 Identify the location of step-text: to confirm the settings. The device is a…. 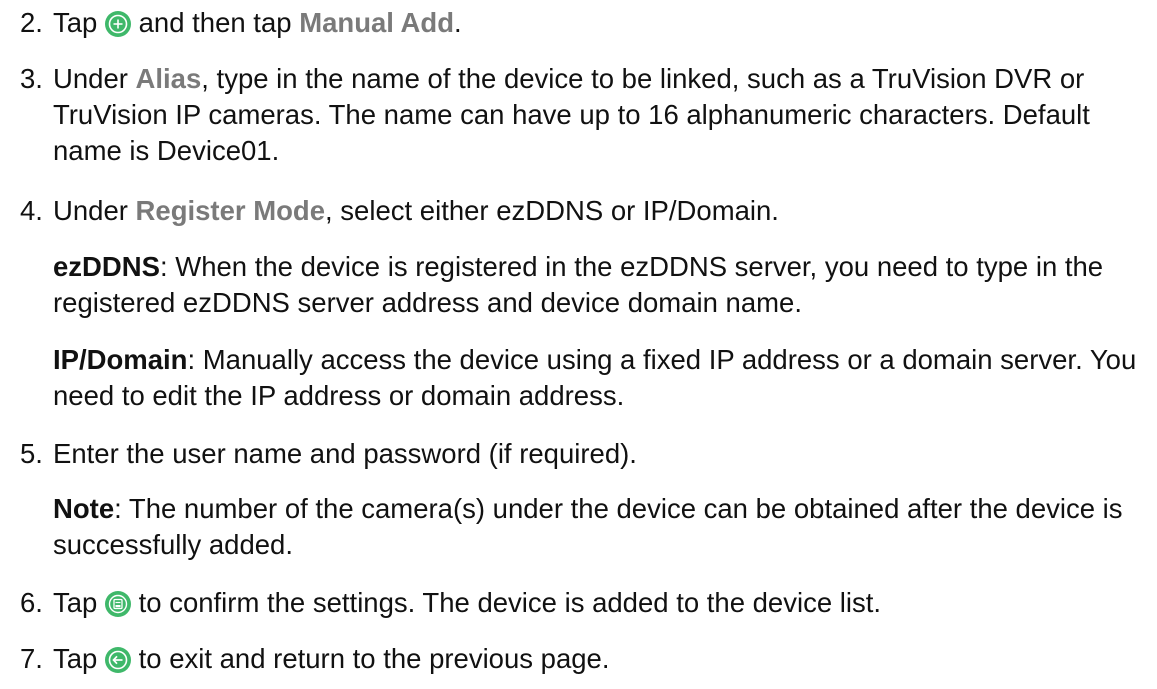
(510, 602).